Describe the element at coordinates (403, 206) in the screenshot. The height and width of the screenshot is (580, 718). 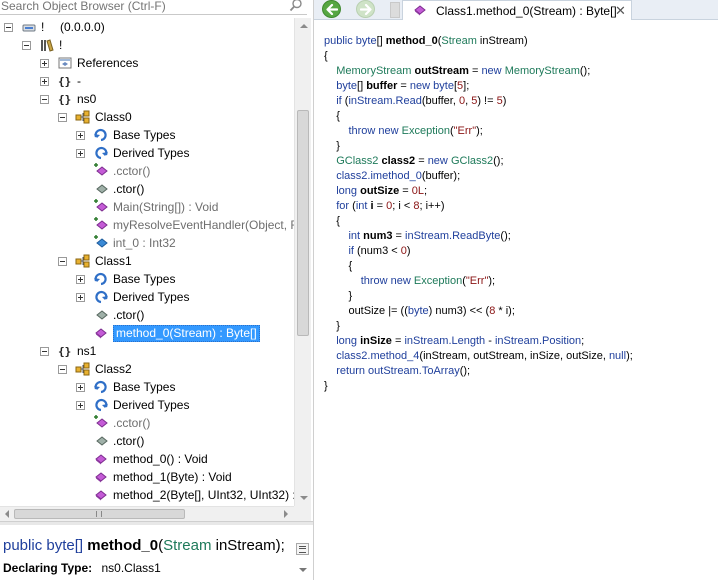
I see `code-token: ; i <` at that location.